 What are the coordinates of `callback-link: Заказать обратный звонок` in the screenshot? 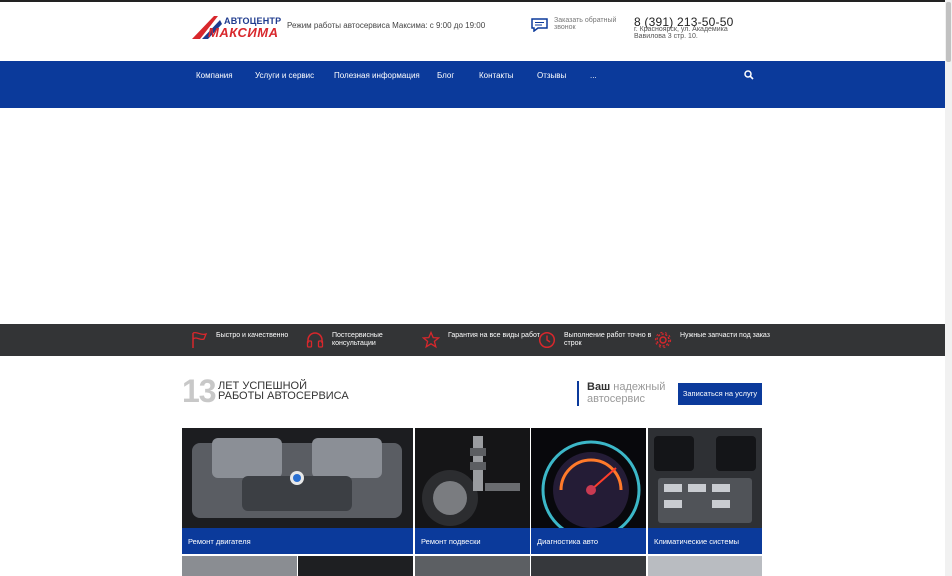 It's located at (576, 26).